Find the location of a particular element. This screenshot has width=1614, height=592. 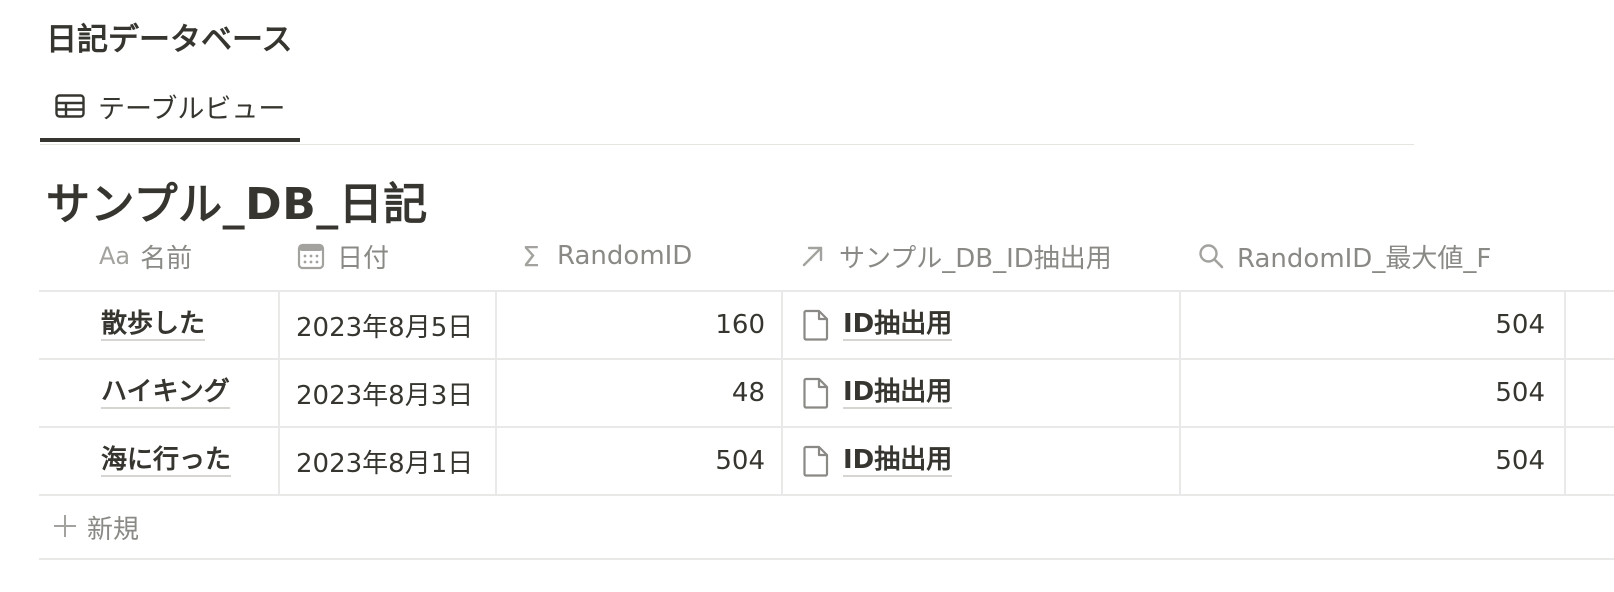

tab-table-view: テーブルビュー is located at coordinates (170, 108).